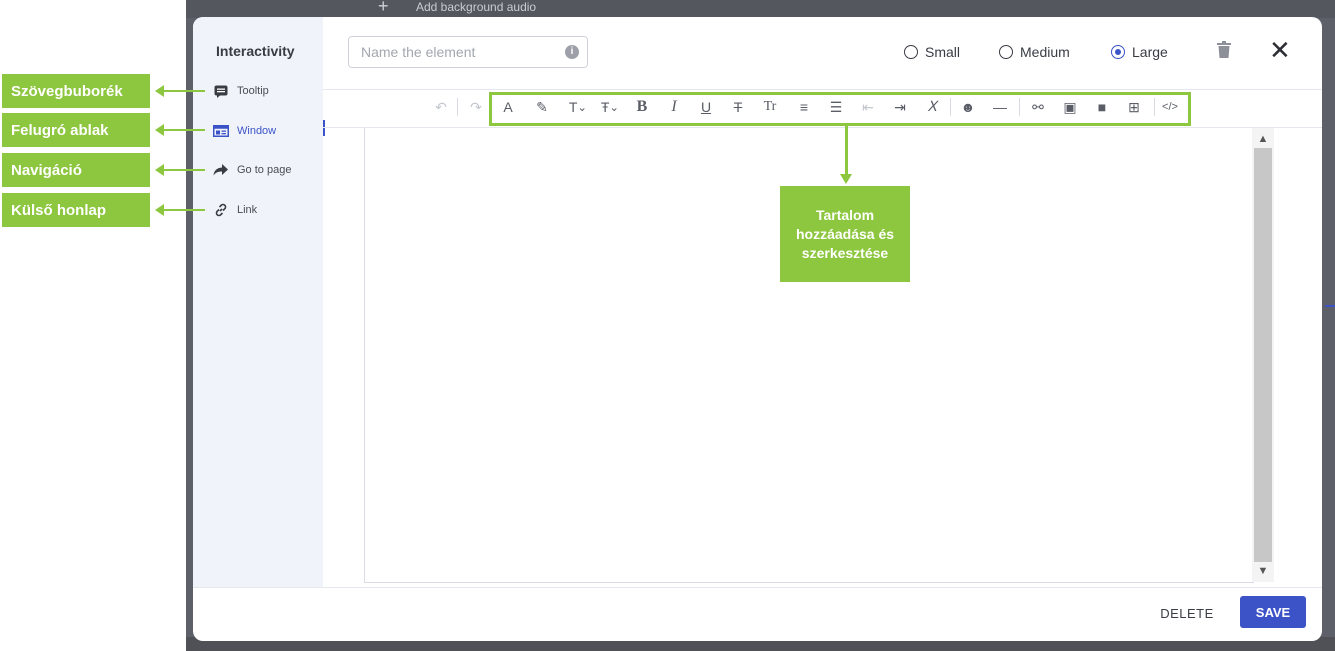  I want to click on sidebar-item-window: Window, so click(244, 131).